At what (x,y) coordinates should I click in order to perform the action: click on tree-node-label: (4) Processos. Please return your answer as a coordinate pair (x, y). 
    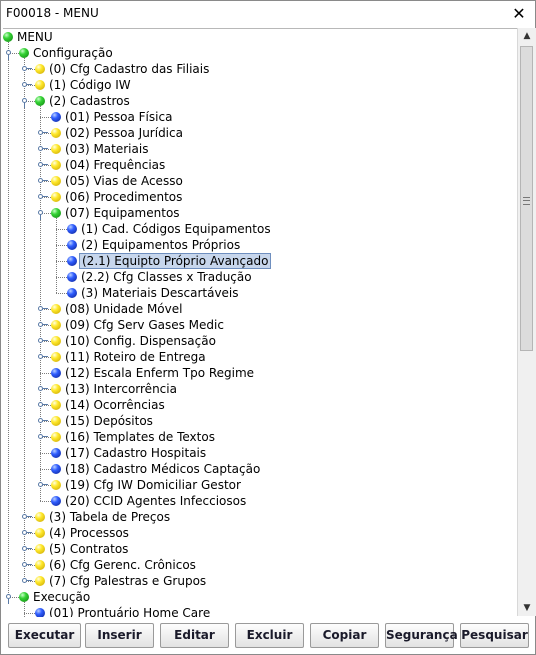
    Looking at the image, I should click on (89, 533).